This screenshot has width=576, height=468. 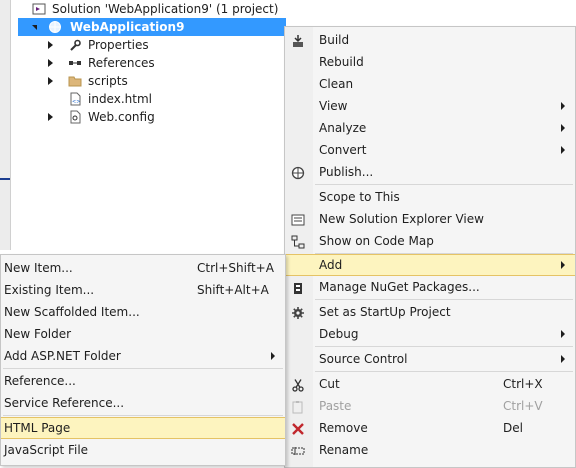 What do you see at coordinates (298, 287) in the screenshot?
I see `nuget-icon` at bounding box center [298, 287].